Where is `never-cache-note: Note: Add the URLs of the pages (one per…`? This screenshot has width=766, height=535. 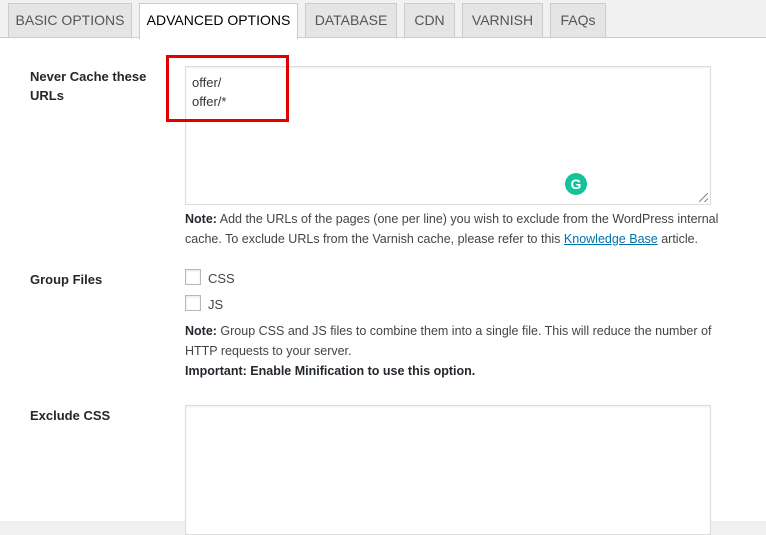 never-cache-note: Note: Add the URLs of the pages (one per… is located at coordinates (451, 229).